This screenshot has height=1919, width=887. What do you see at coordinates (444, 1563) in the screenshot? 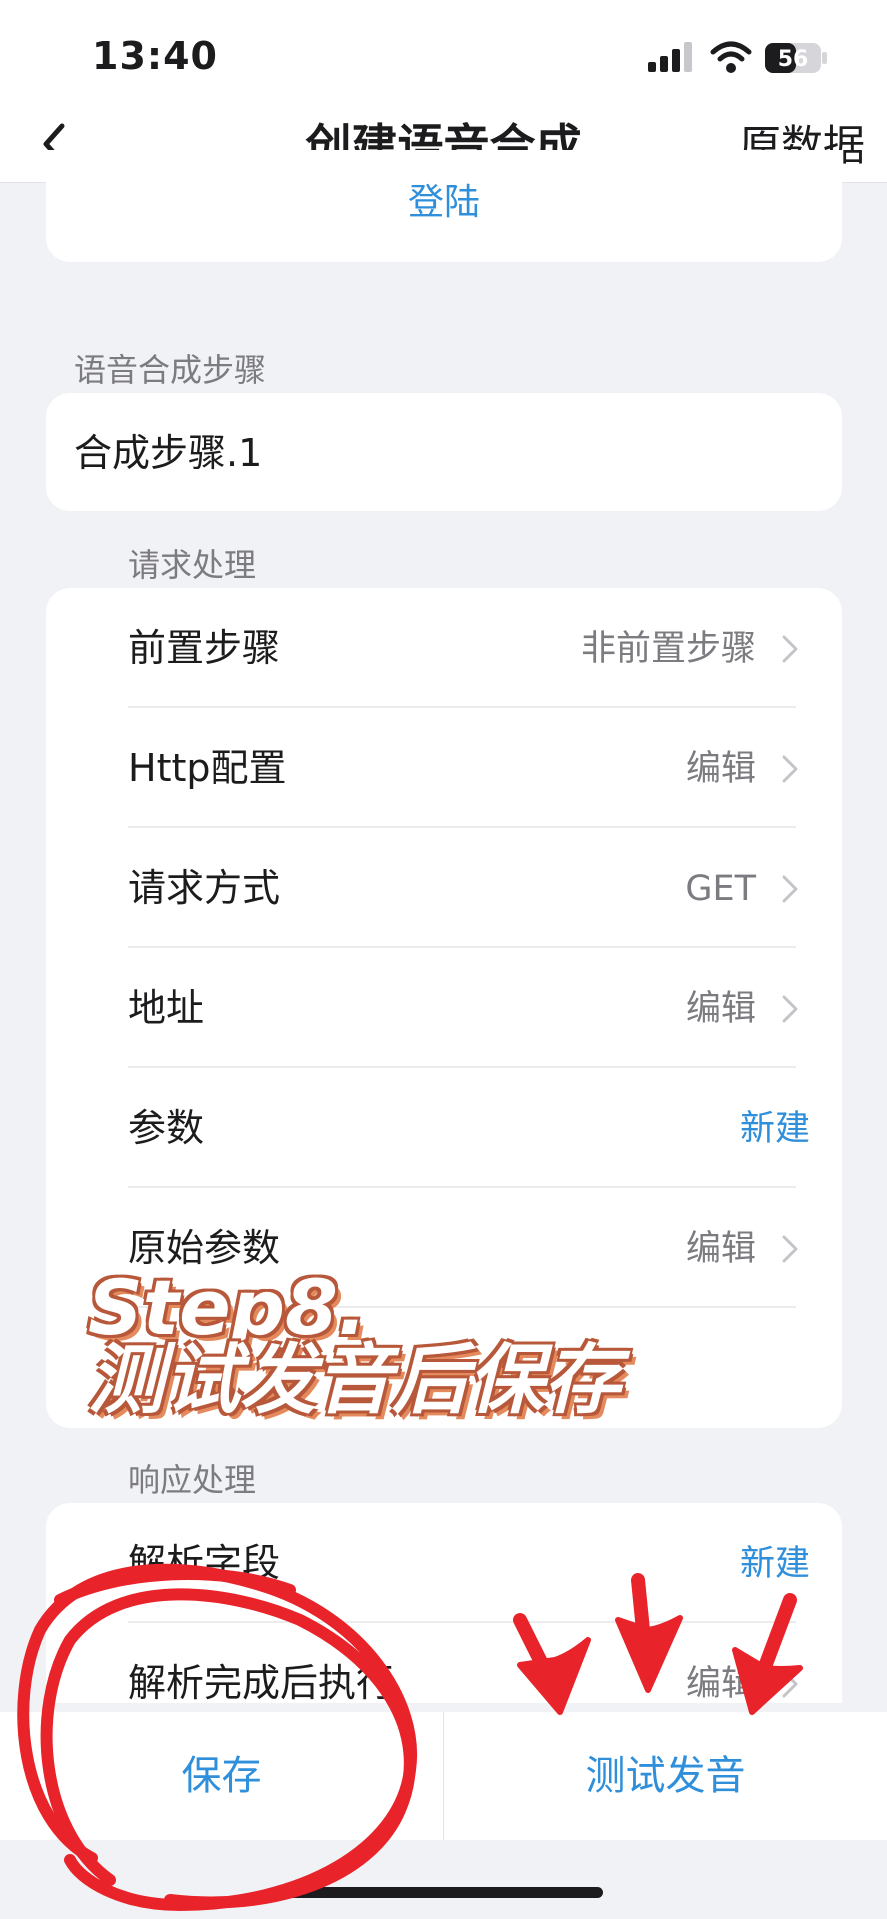
I see `row-parse-fields: 解析字段 新建` at bounding box center [444, 1563].